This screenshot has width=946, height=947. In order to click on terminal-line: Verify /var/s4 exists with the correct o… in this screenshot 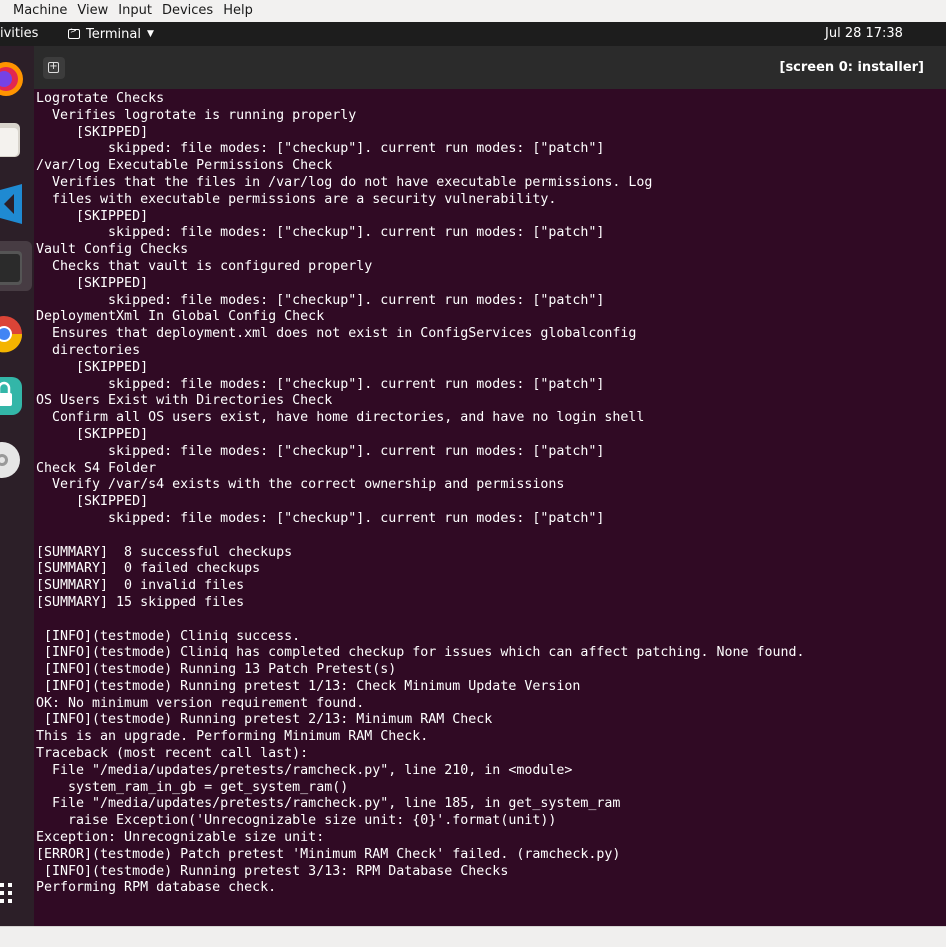, I will do `click(300, 485)`.